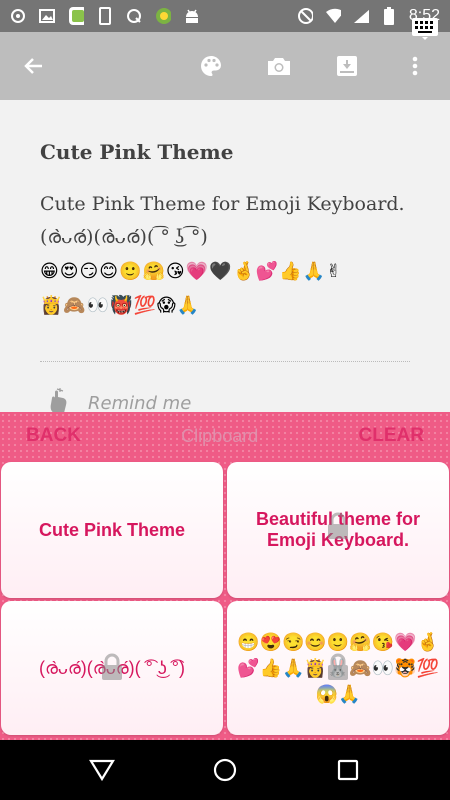  Describe the element at coordinates (425, 29) in the screenshot. I see `keyboard-icon` at that location.